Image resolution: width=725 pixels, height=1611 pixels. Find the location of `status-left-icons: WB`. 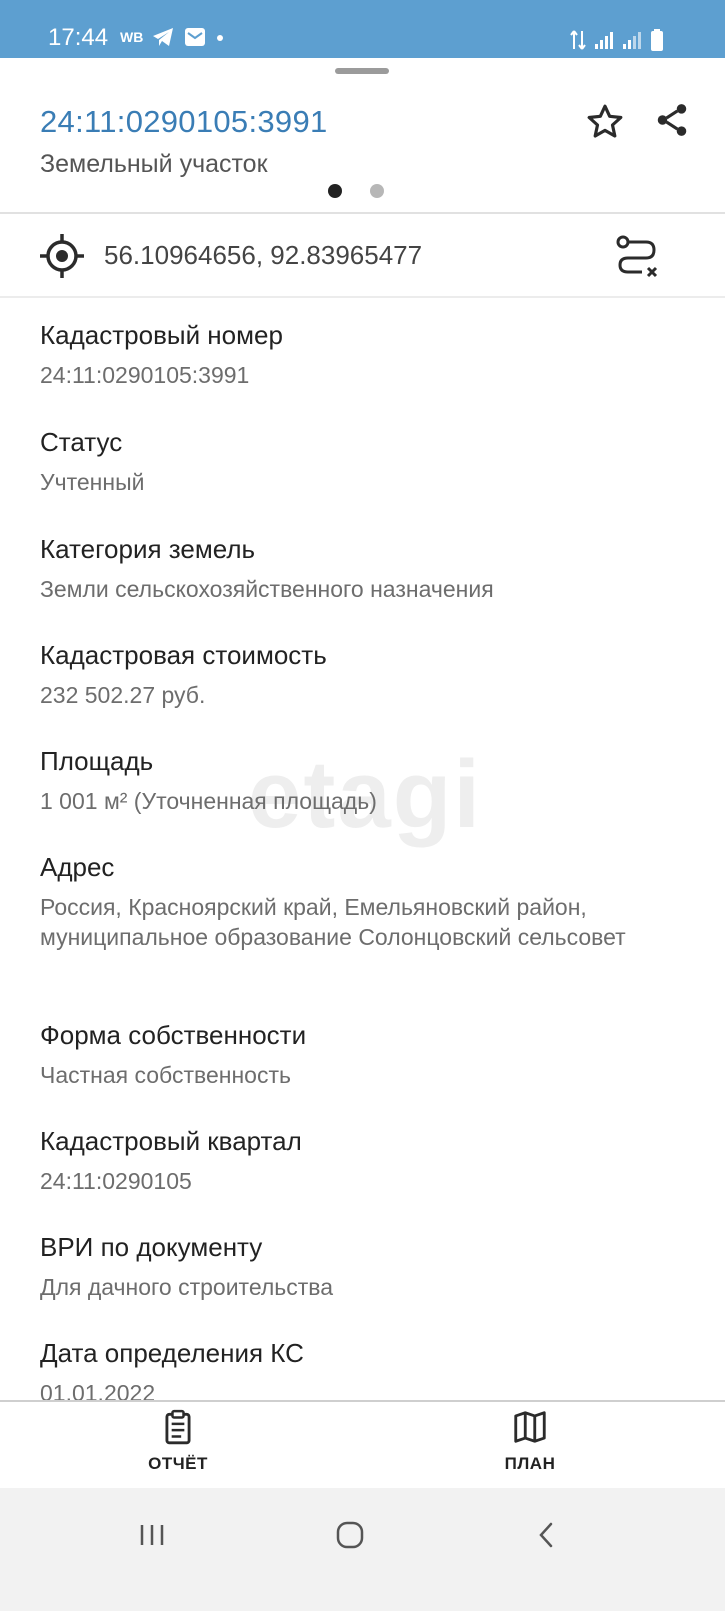

status-left-icons: WB is located at coordinates (172, 37).